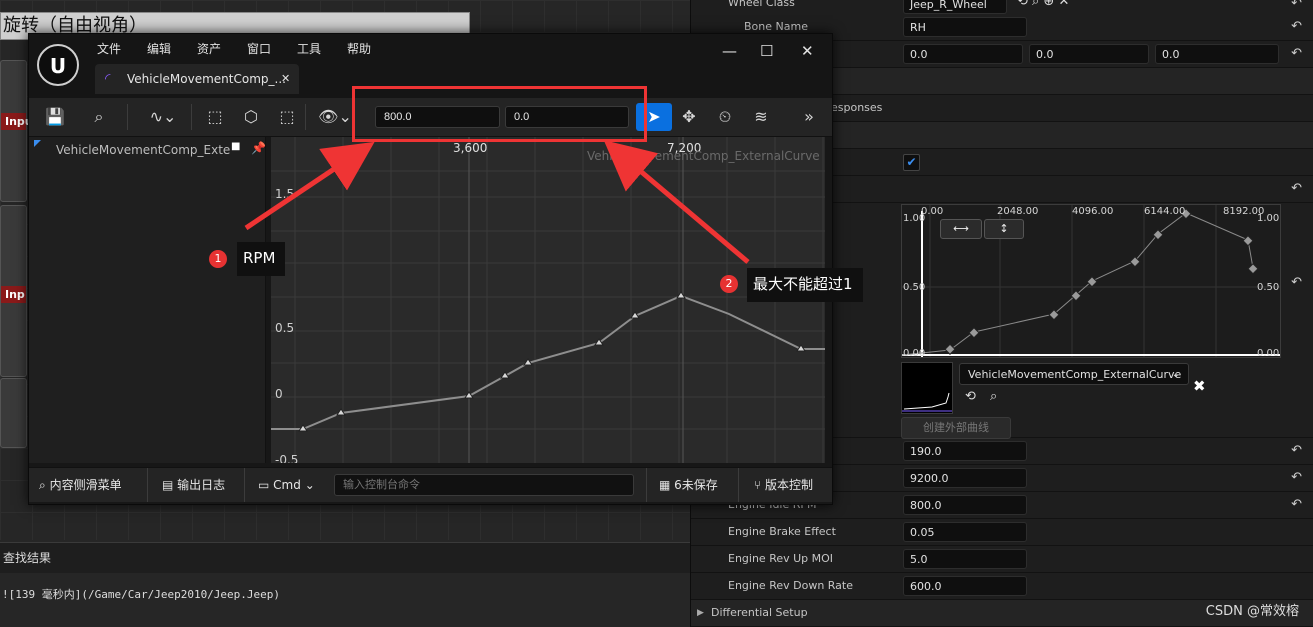  Describe the element at coordinates (218, 259) in the screenshot. I see `annotation-1-number: 1` at that location.